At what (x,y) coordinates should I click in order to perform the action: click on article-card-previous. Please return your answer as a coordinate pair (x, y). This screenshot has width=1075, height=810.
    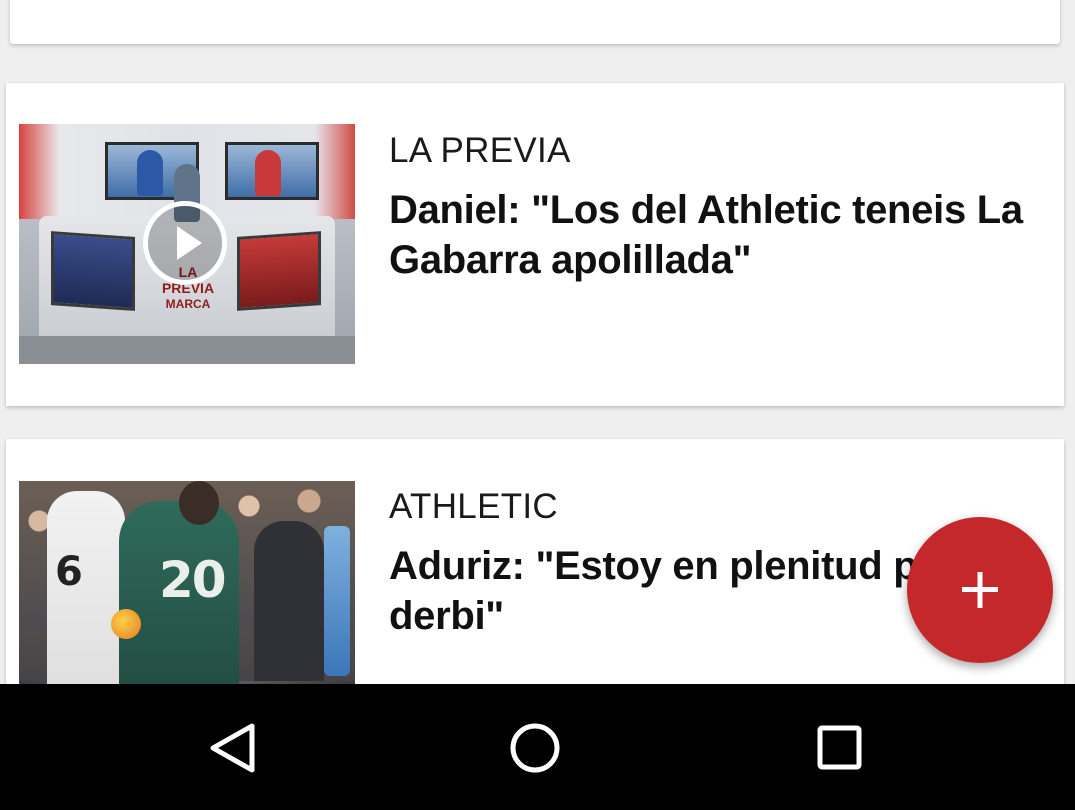
    Looking at the image, I should click on (535, 22).